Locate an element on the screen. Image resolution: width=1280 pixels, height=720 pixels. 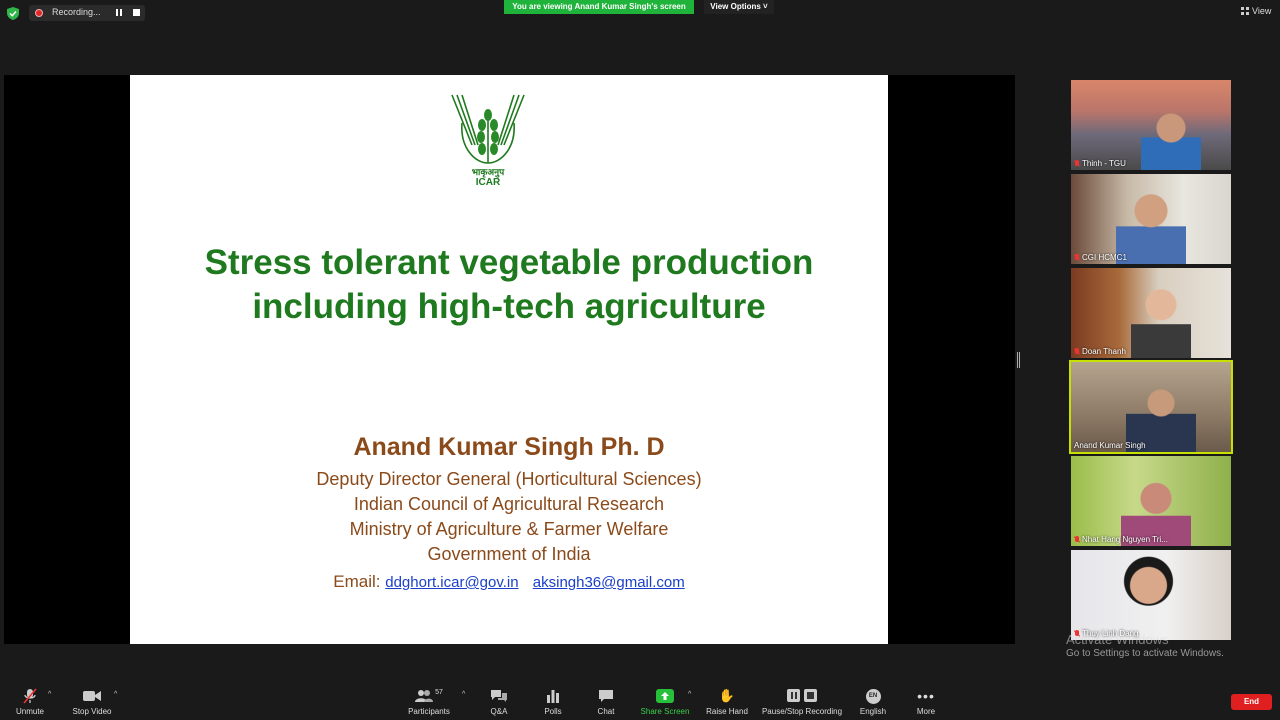
participants-icon is located at coordinates (424, 696).